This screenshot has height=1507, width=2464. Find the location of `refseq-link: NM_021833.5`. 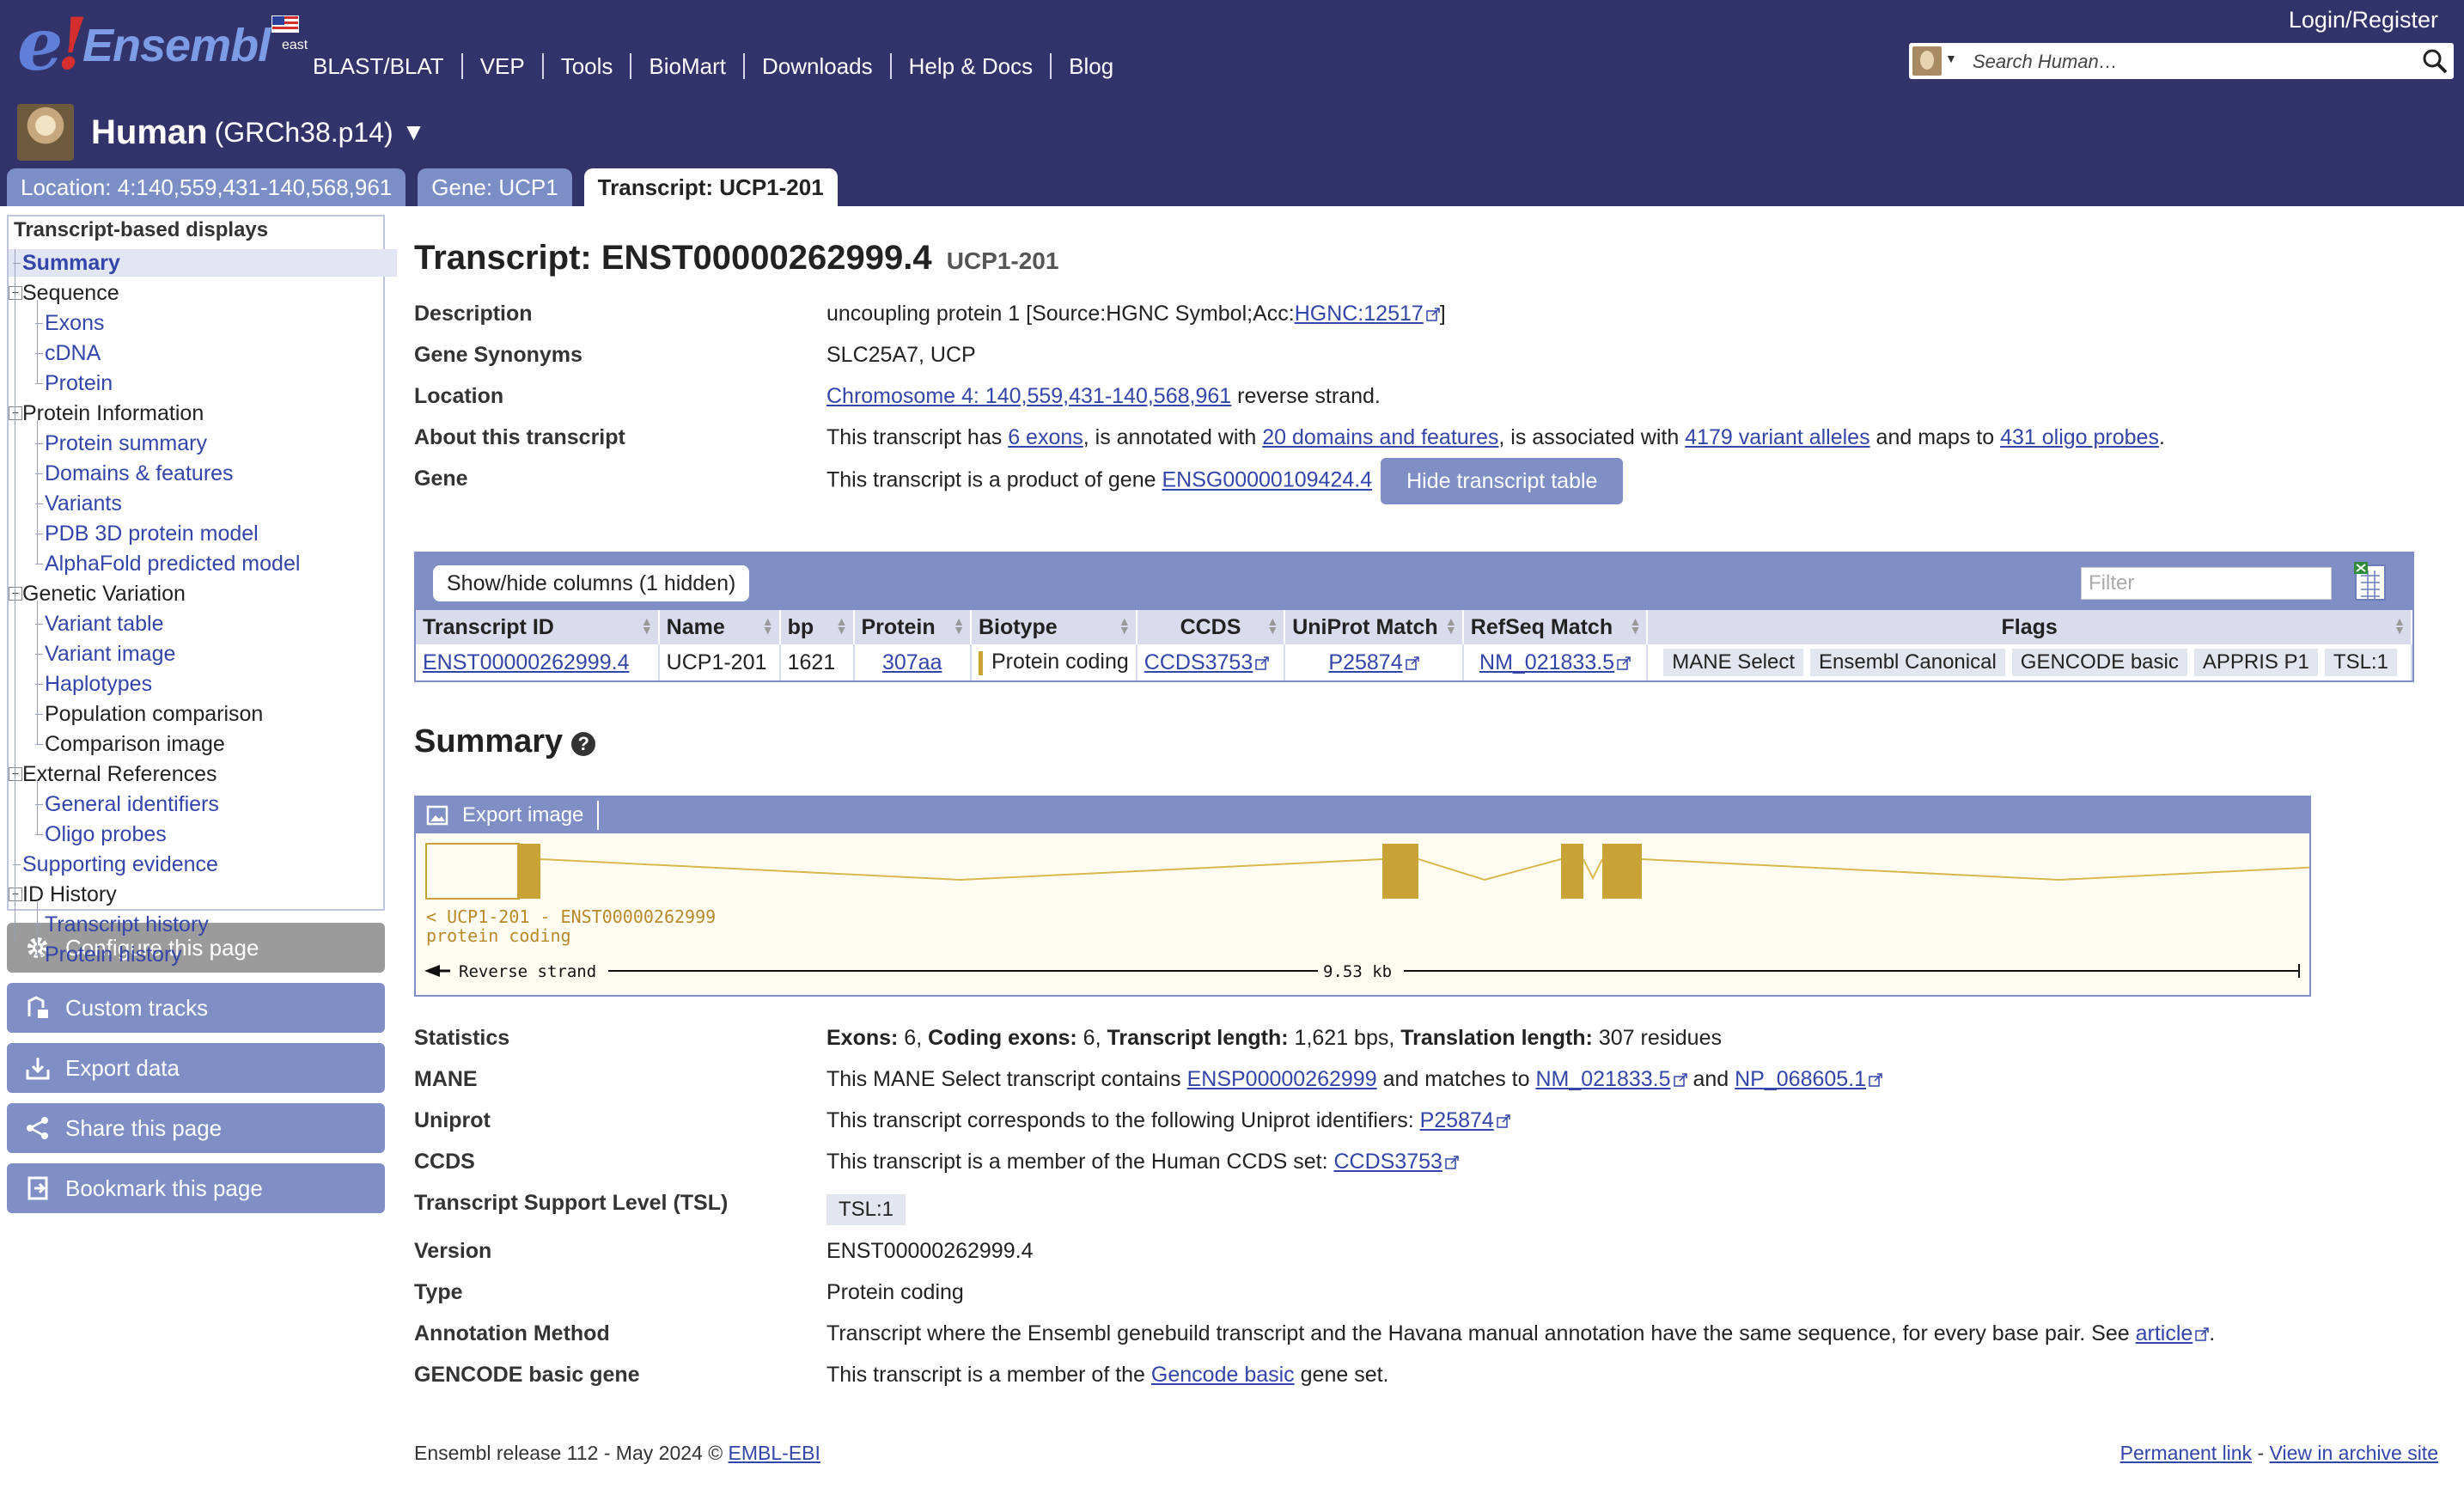

refseq-link: NM_021833.5 is located at coordinates (1546, 662).